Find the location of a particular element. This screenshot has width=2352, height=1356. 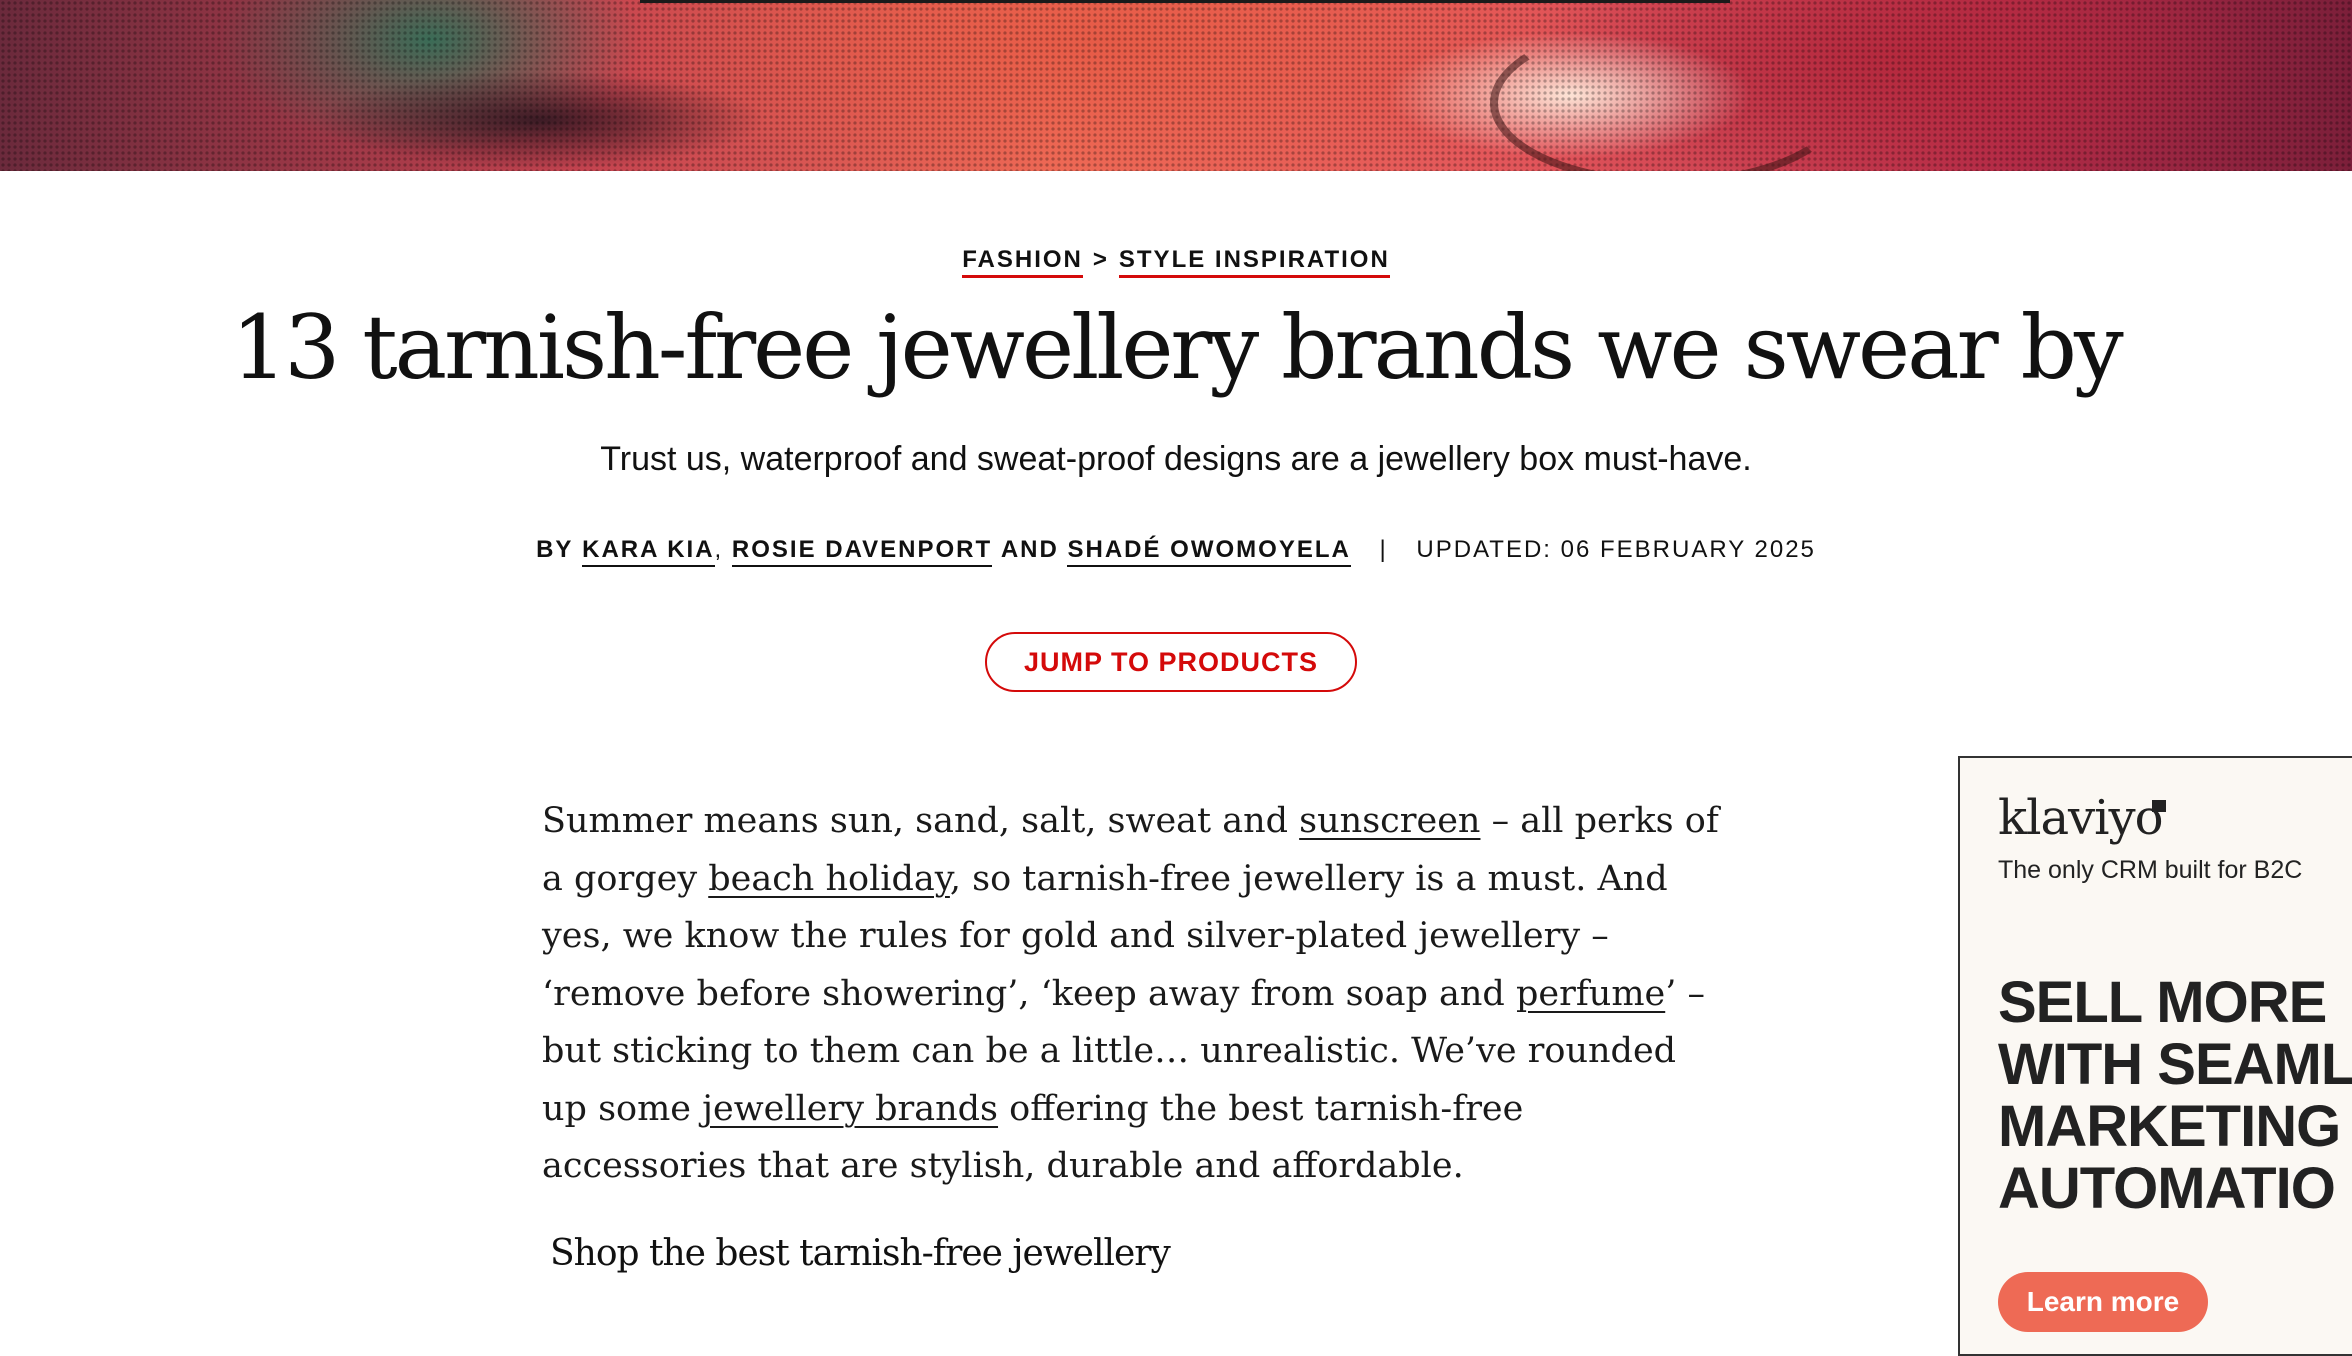

byline-by: BY is located at coordinates (555, 549).